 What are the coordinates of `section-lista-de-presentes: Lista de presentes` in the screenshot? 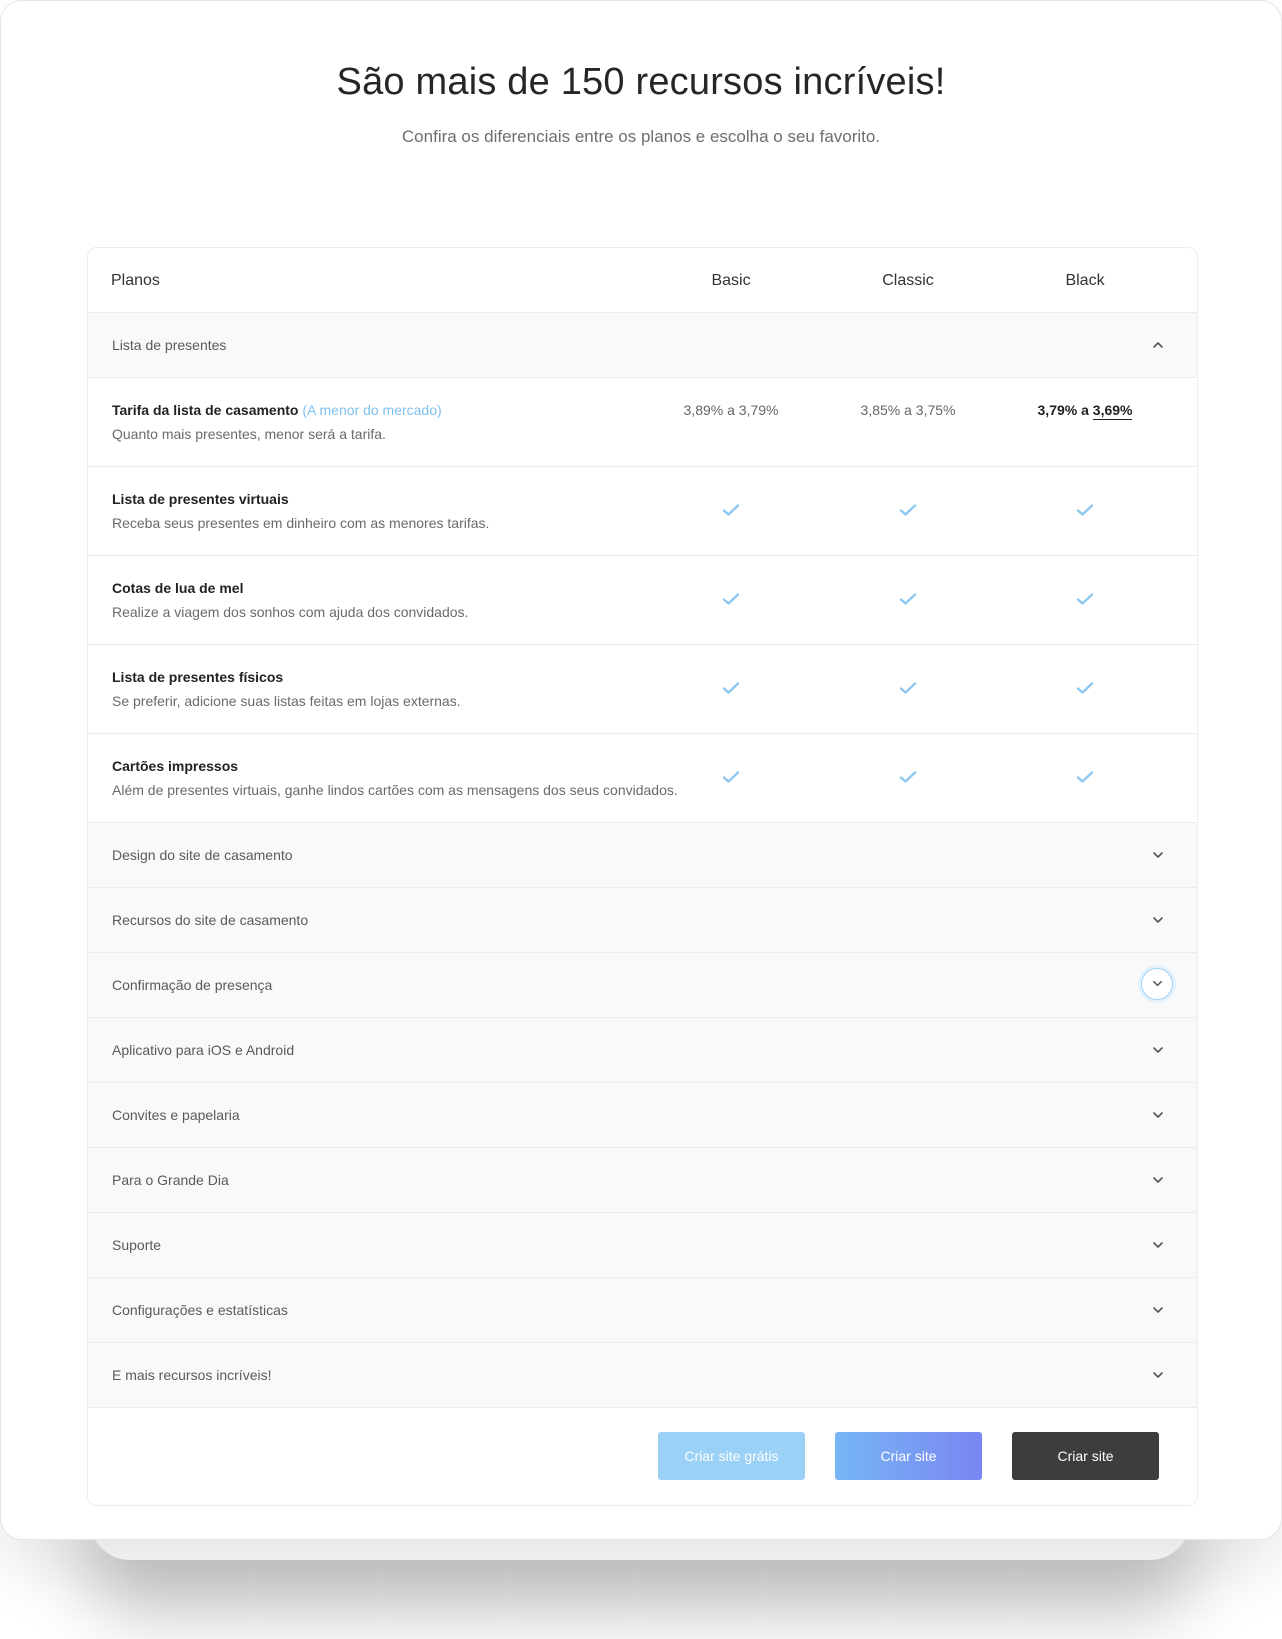 It's located at (642, 345).